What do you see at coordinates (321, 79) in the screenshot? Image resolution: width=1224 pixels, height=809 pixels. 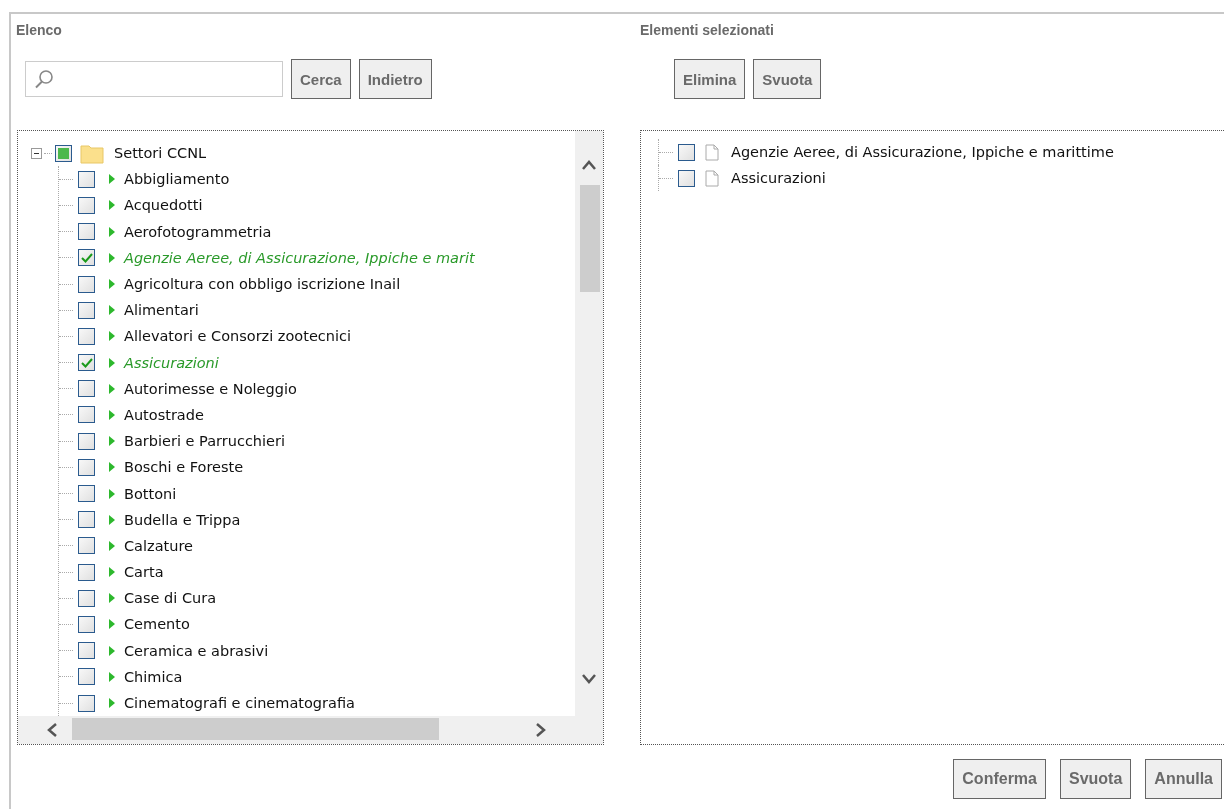 I see `toolbar-button: Cerca` at bounding box center [321, 79].